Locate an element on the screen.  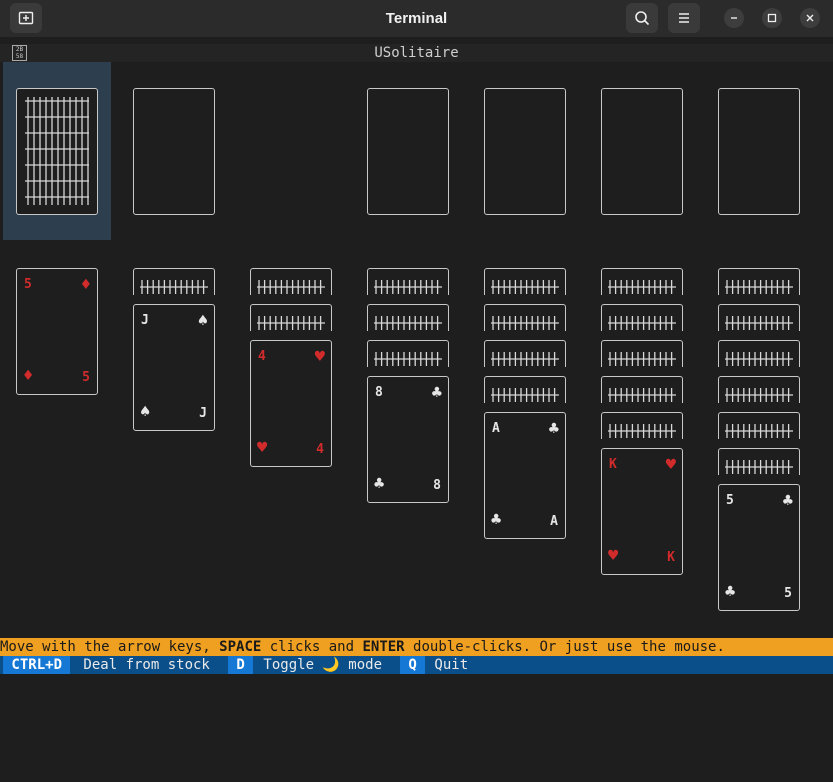
hint-text-3: double-clicks. Or just use the mouse. is located at coordinates (564, 647).